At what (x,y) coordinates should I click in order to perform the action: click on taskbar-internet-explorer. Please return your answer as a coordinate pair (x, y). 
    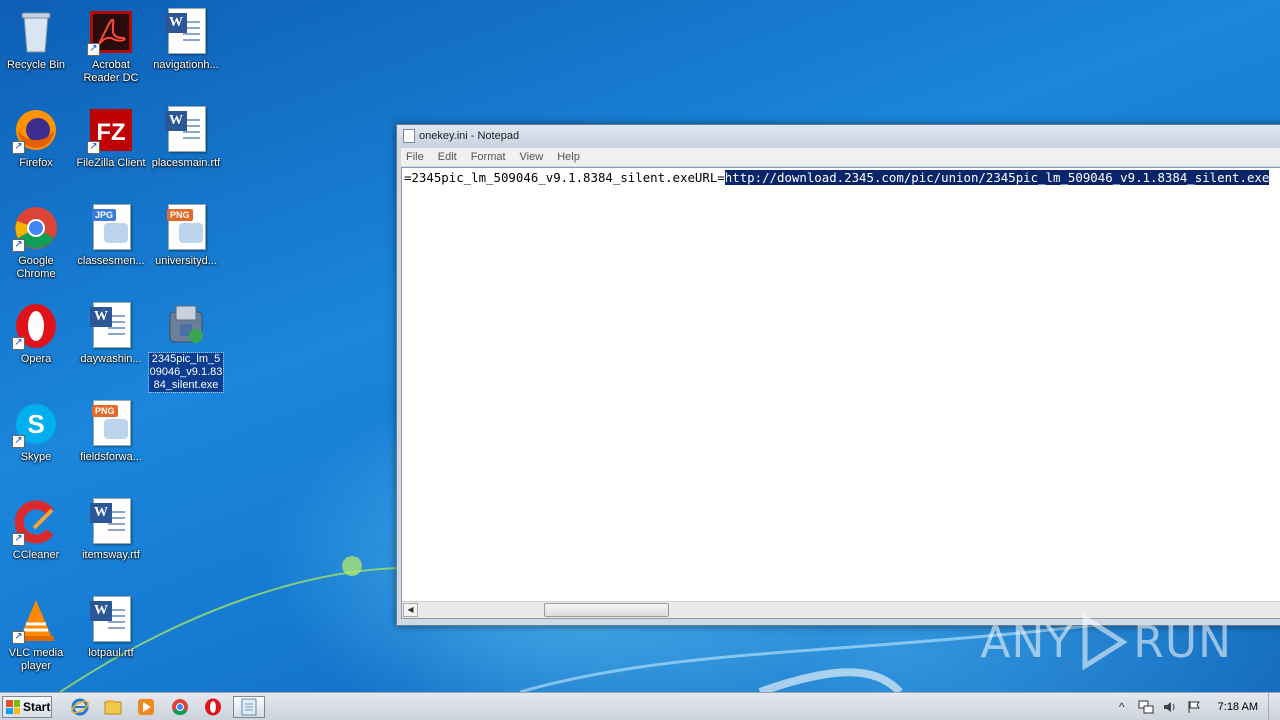
    Looking at the image, I should click on (80, 707).